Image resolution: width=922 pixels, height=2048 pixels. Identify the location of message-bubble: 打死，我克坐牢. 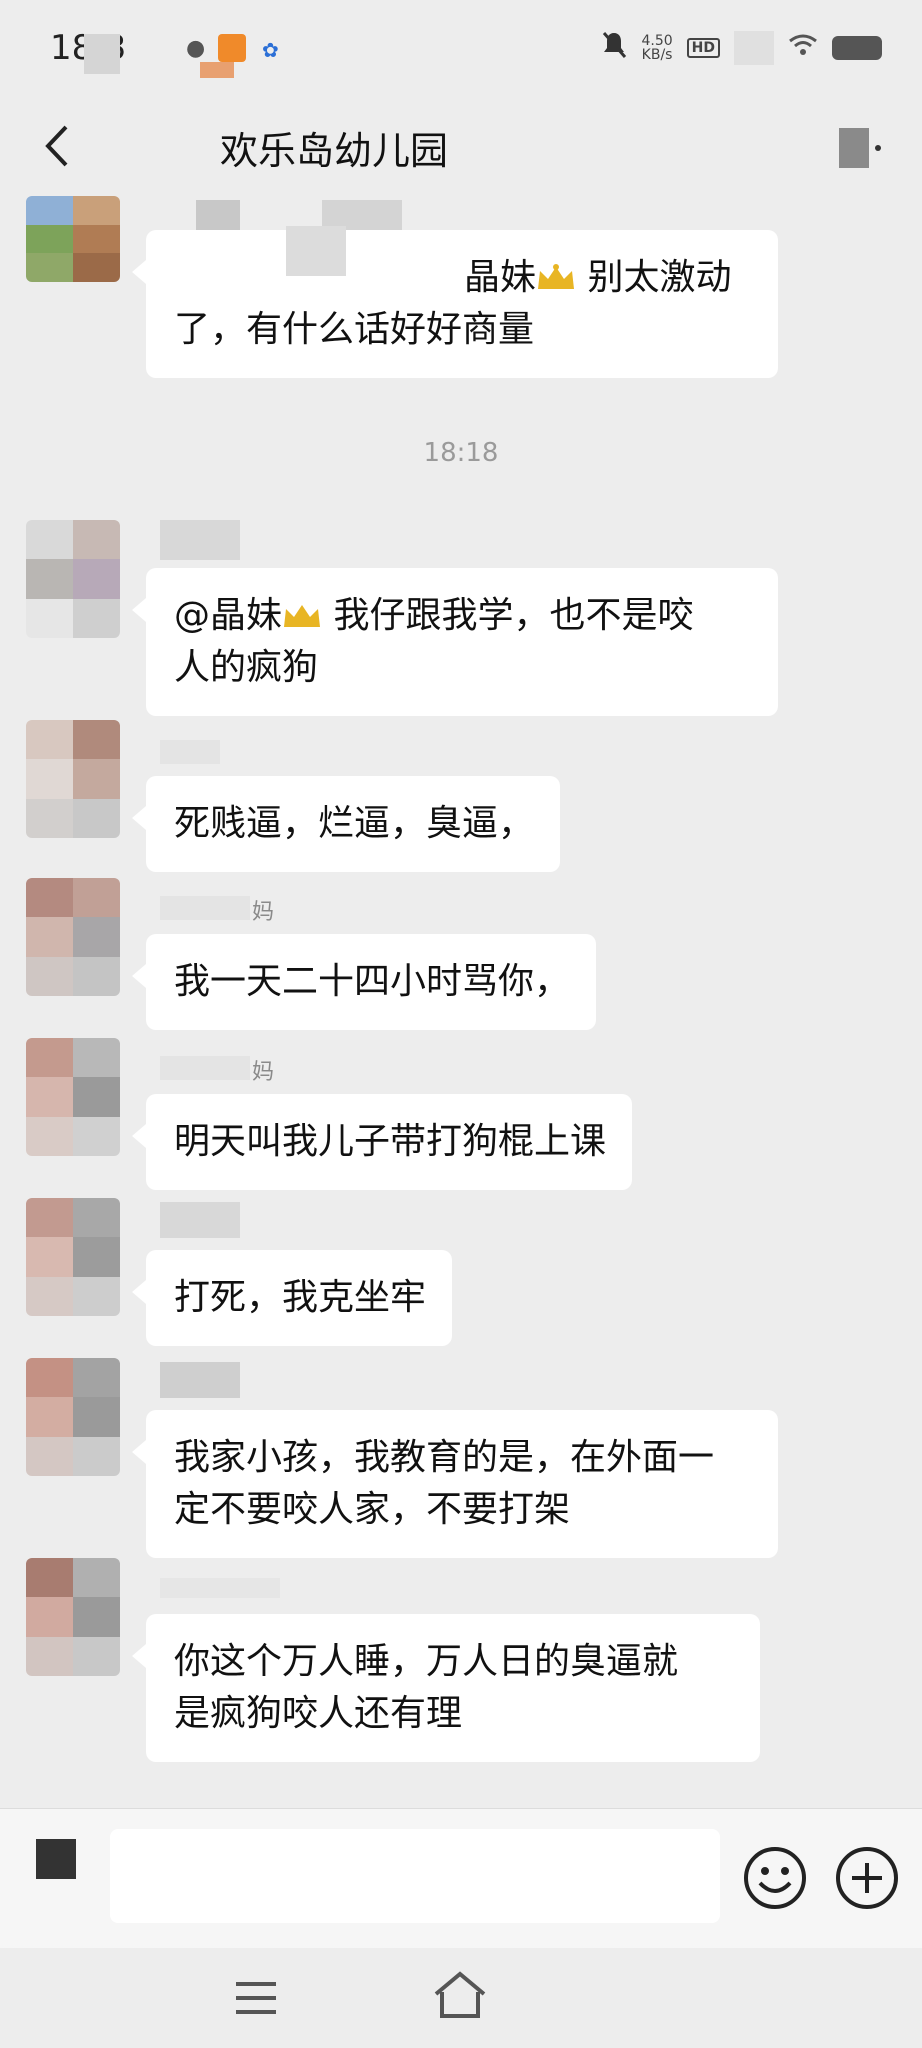
(292, 1298).